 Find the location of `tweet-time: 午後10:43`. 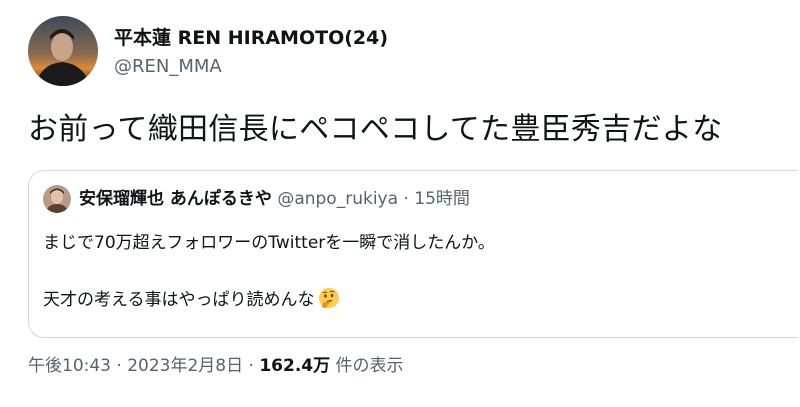

tweet-time: 午後10:43 is located at coordinates (69, 366).